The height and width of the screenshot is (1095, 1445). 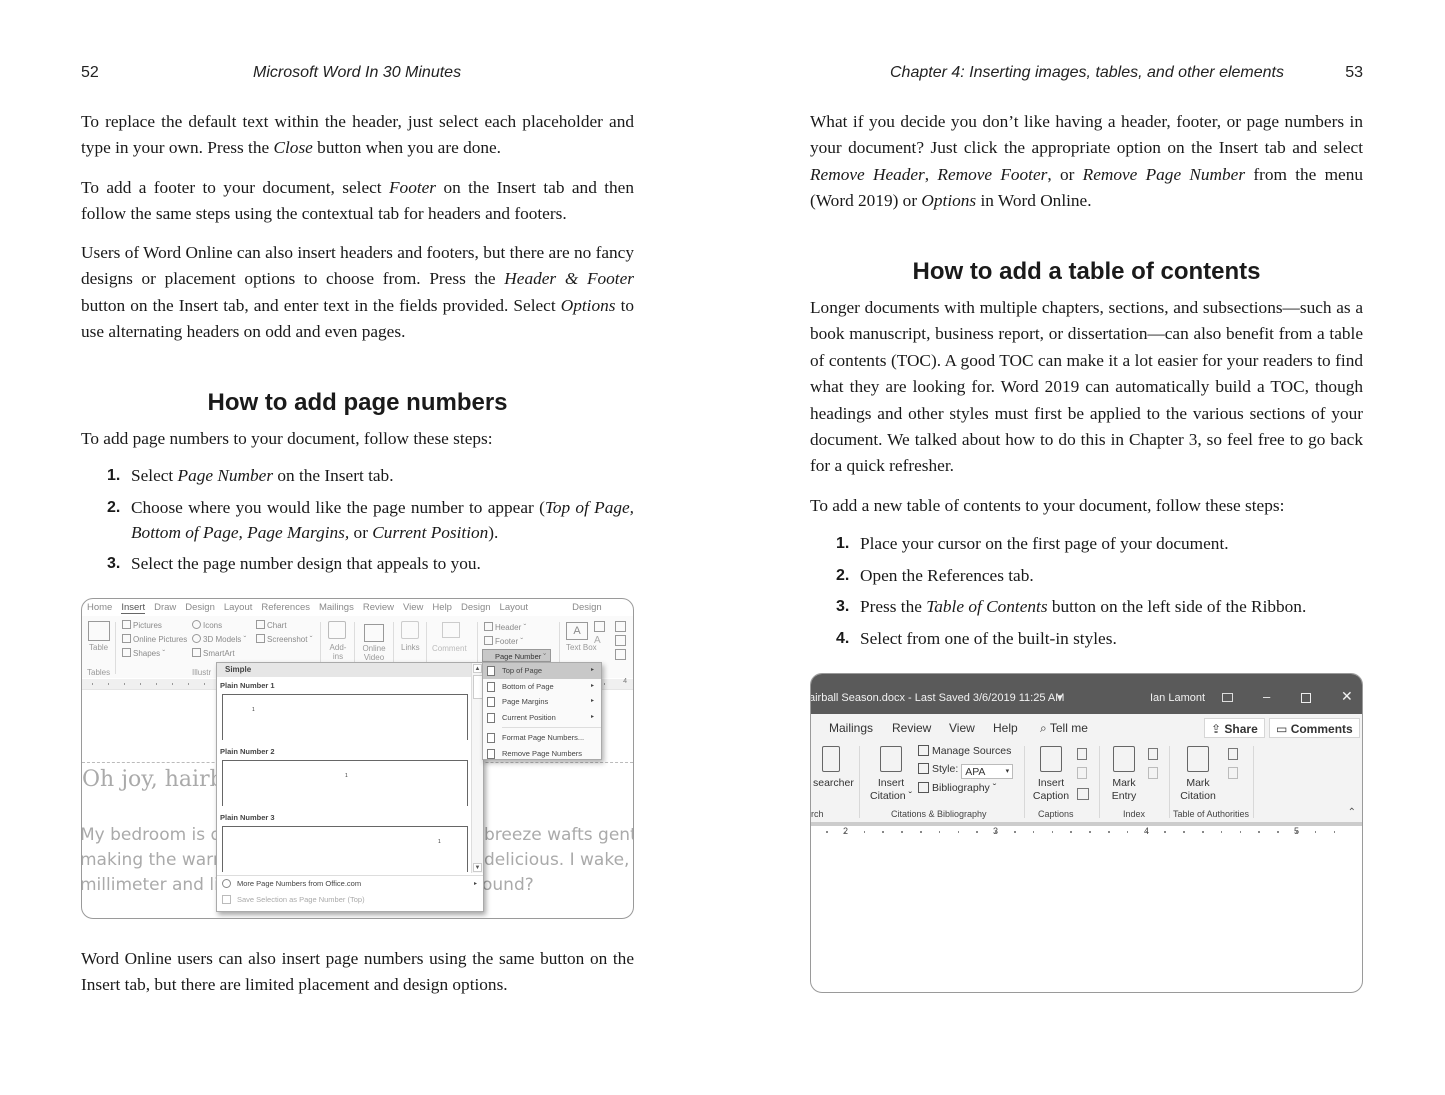 I want to click on object-icon, so click(x=620, y=654).